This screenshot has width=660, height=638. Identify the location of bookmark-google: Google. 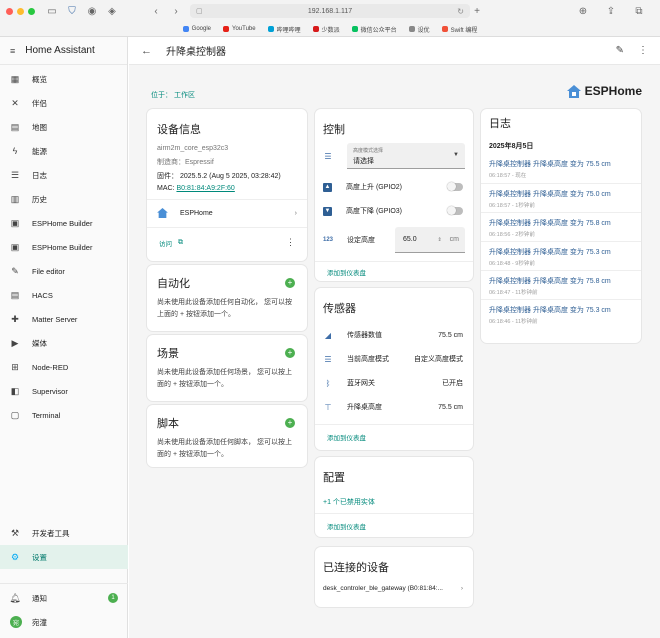
(196, 29).